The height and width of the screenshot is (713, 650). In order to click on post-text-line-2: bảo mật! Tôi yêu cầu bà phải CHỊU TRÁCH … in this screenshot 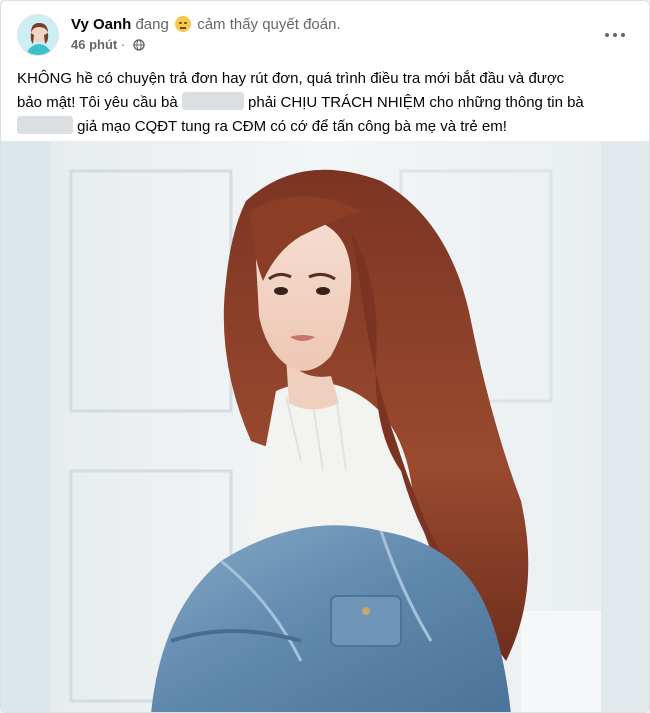, I will do `click(327, 103)`.